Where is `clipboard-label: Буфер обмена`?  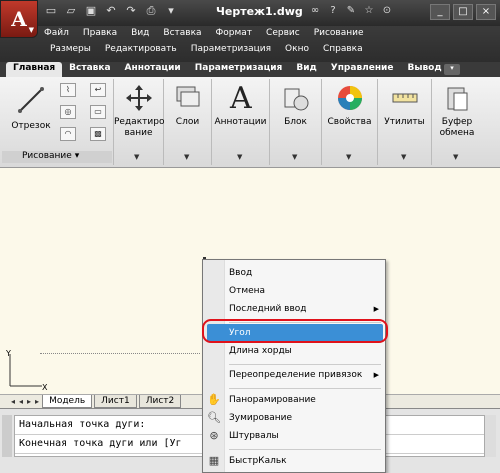 clipboard-label: Буфер обмена is located at coordinates (457, 127).